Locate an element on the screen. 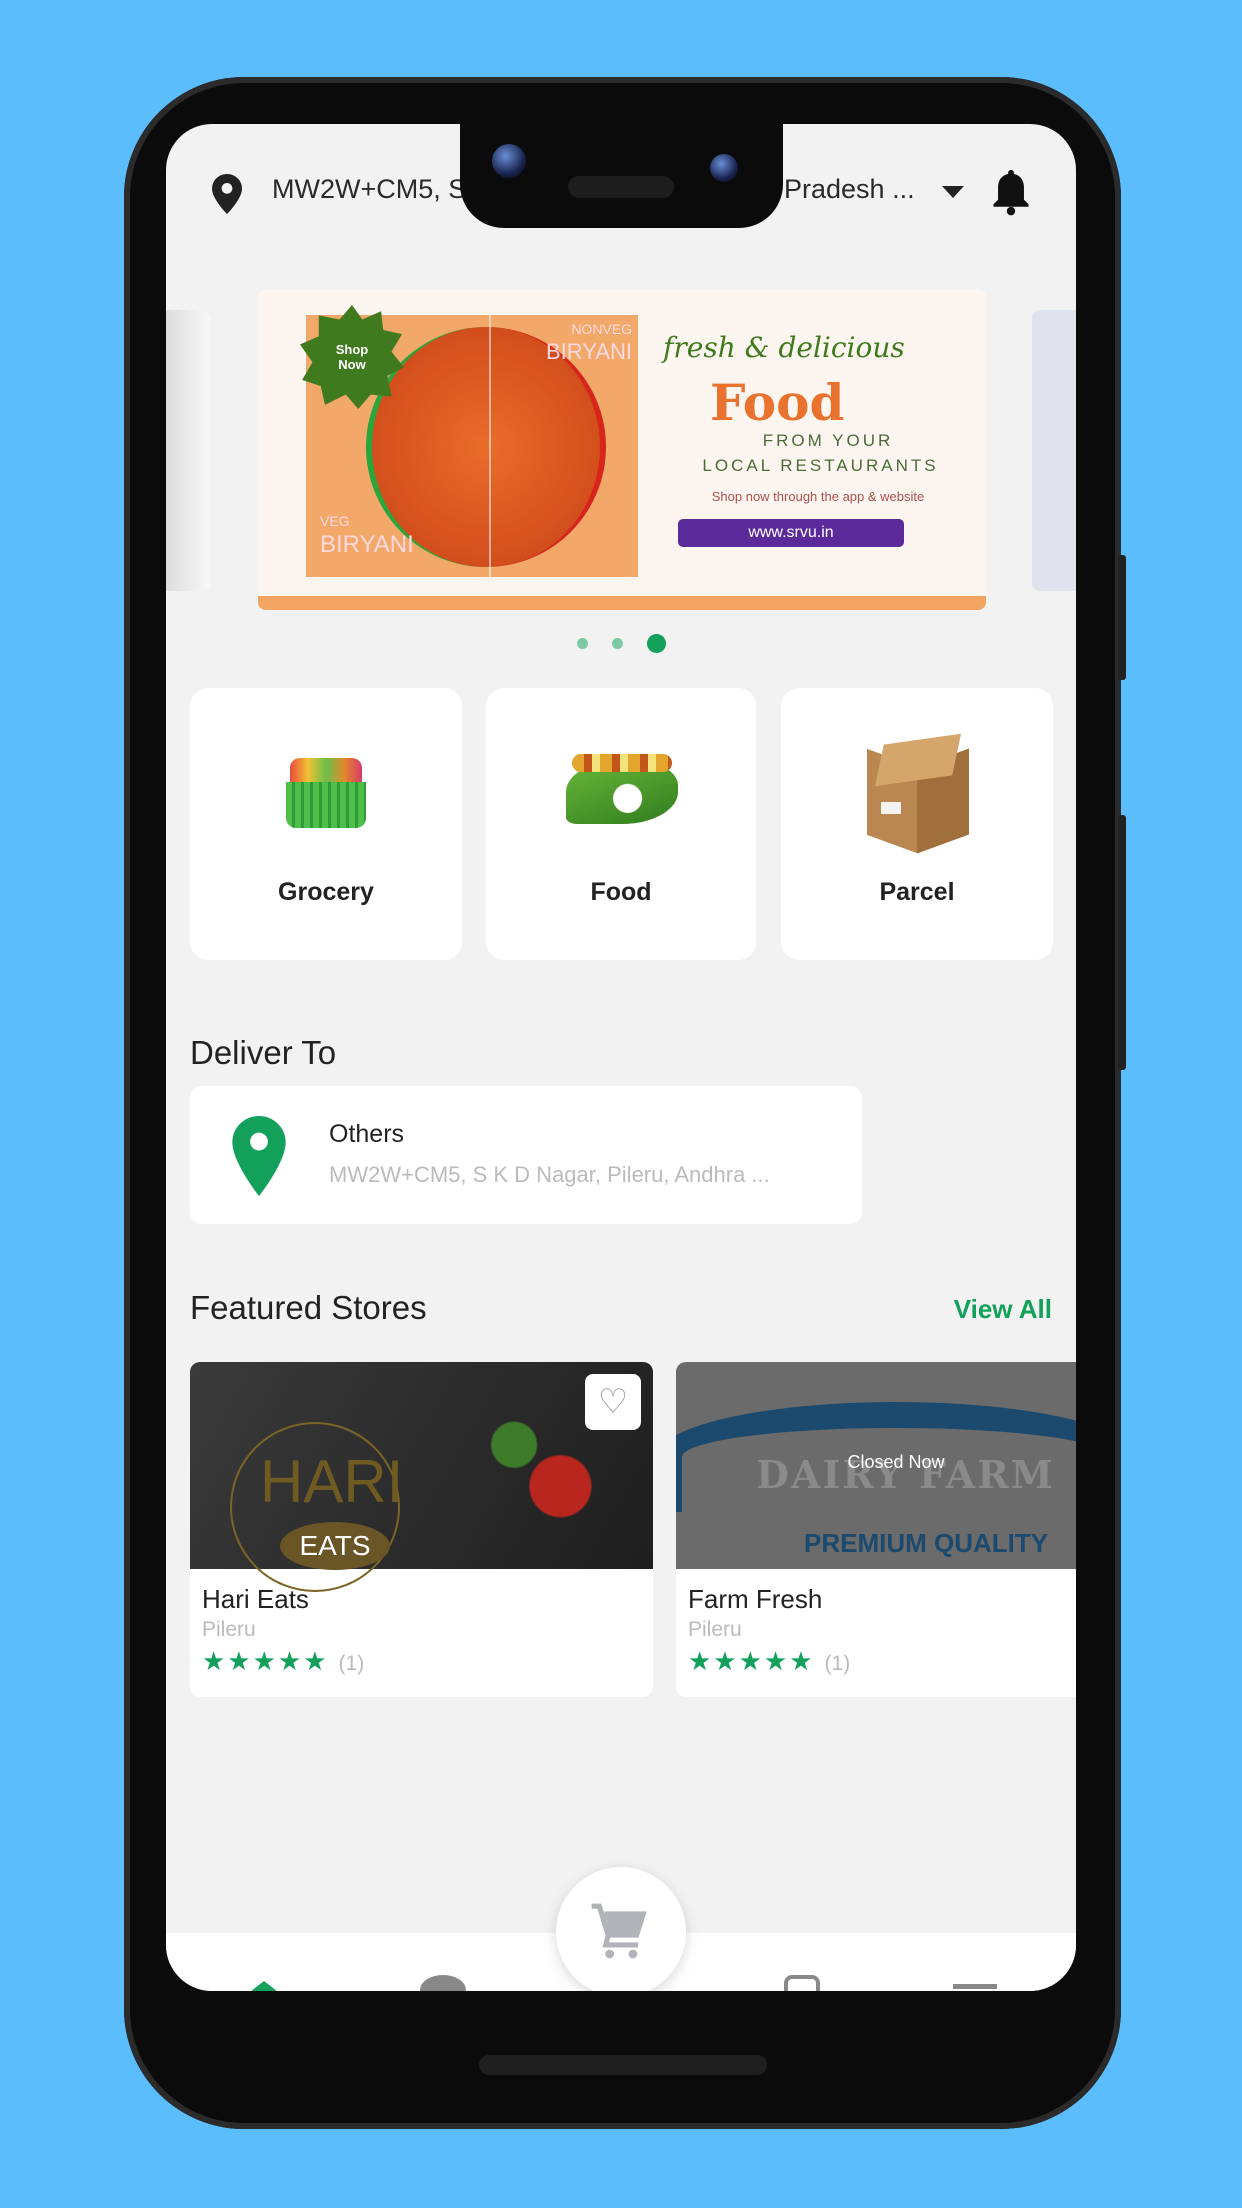 The height and width of the screenshot is (2208, 1242). deliver-to-heading: Deliver To is located at coordinates (263, 1052).